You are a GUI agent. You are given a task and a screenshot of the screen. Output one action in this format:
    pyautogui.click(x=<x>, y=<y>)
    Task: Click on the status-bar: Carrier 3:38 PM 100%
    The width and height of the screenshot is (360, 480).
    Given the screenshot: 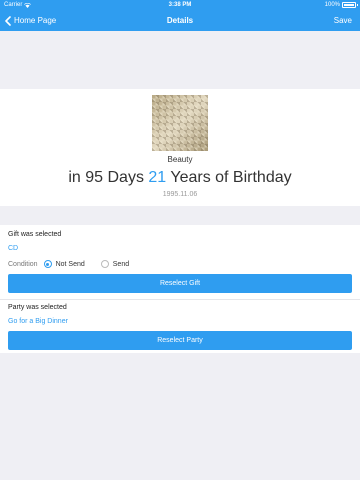 What is the action you would take?
    pyautogui.click(x=180, y=5)
    